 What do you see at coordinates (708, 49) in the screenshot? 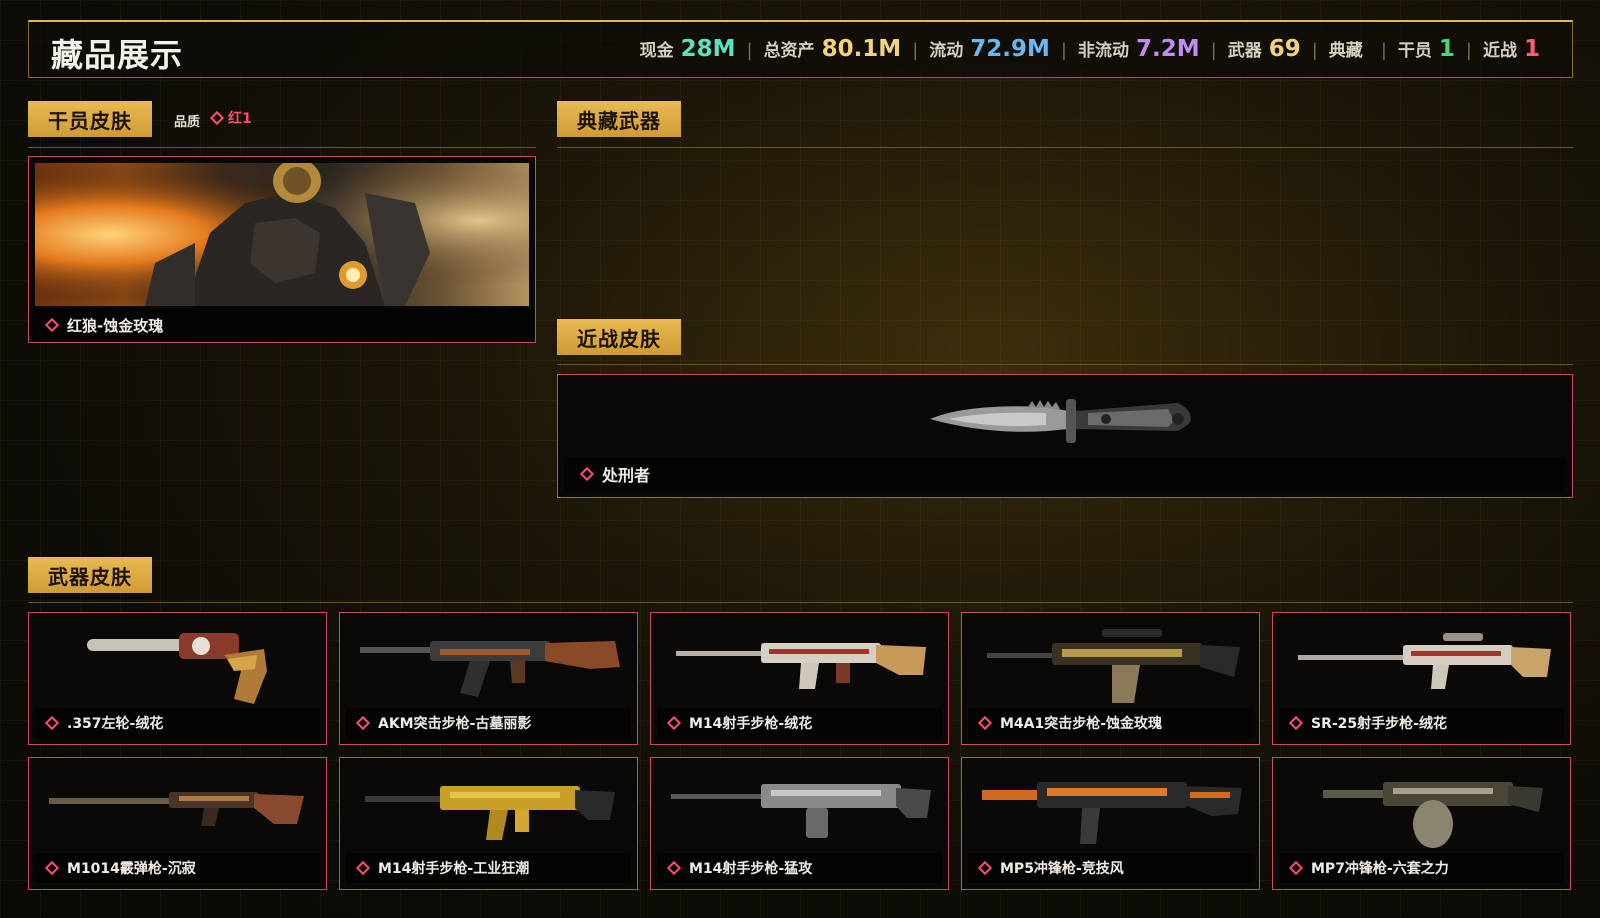
I see `stat-value-cash: 28M` at bounding box center [708, 49].